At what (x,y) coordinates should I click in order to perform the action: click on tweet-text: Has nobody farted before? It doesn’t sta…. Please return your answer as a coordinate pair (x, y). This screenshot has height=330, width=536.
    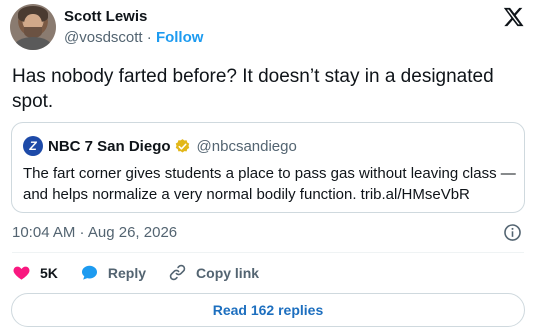
    Looking at the image, I should click on (253, 89).